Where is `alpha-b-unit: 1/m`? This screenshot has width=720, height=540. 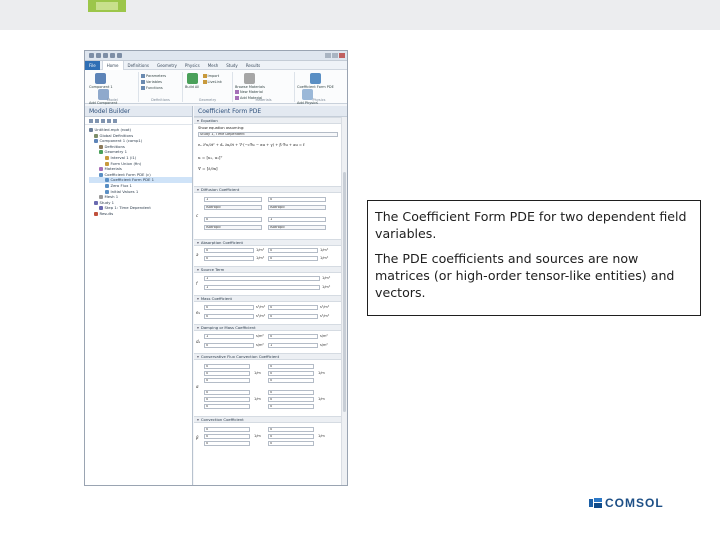
alpha-b-unit: 1/m is located at coordinates (321, 373).